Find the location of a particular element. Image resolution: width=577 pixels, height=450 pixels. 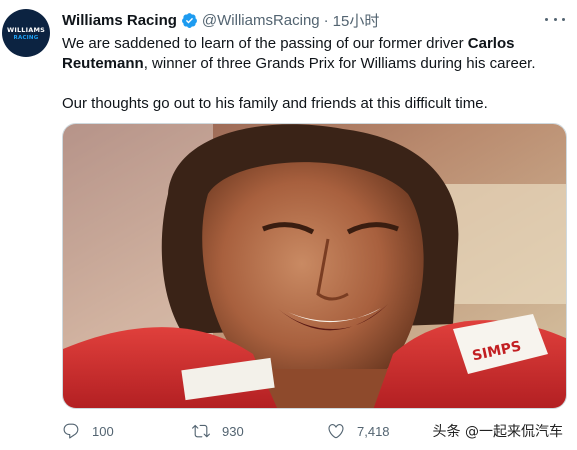

verified-badge-icon is located at coordinates (189, 20).